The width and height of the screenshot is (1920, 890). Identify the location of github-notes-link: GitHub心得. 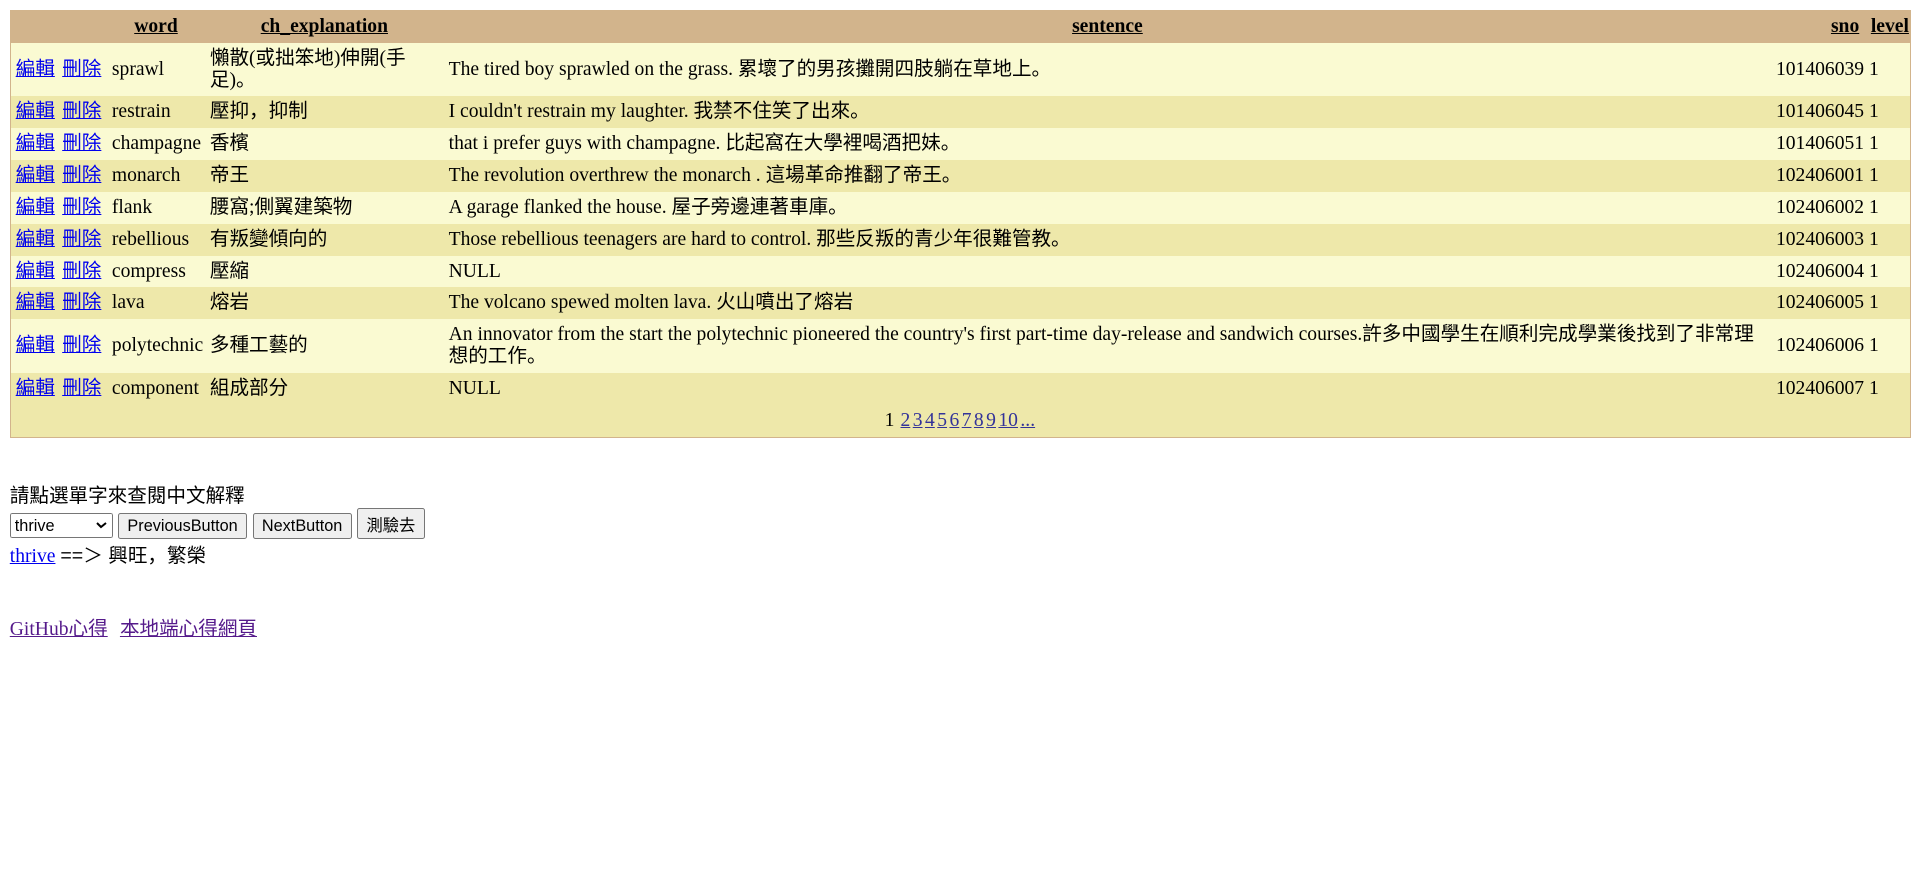
(59, 629).